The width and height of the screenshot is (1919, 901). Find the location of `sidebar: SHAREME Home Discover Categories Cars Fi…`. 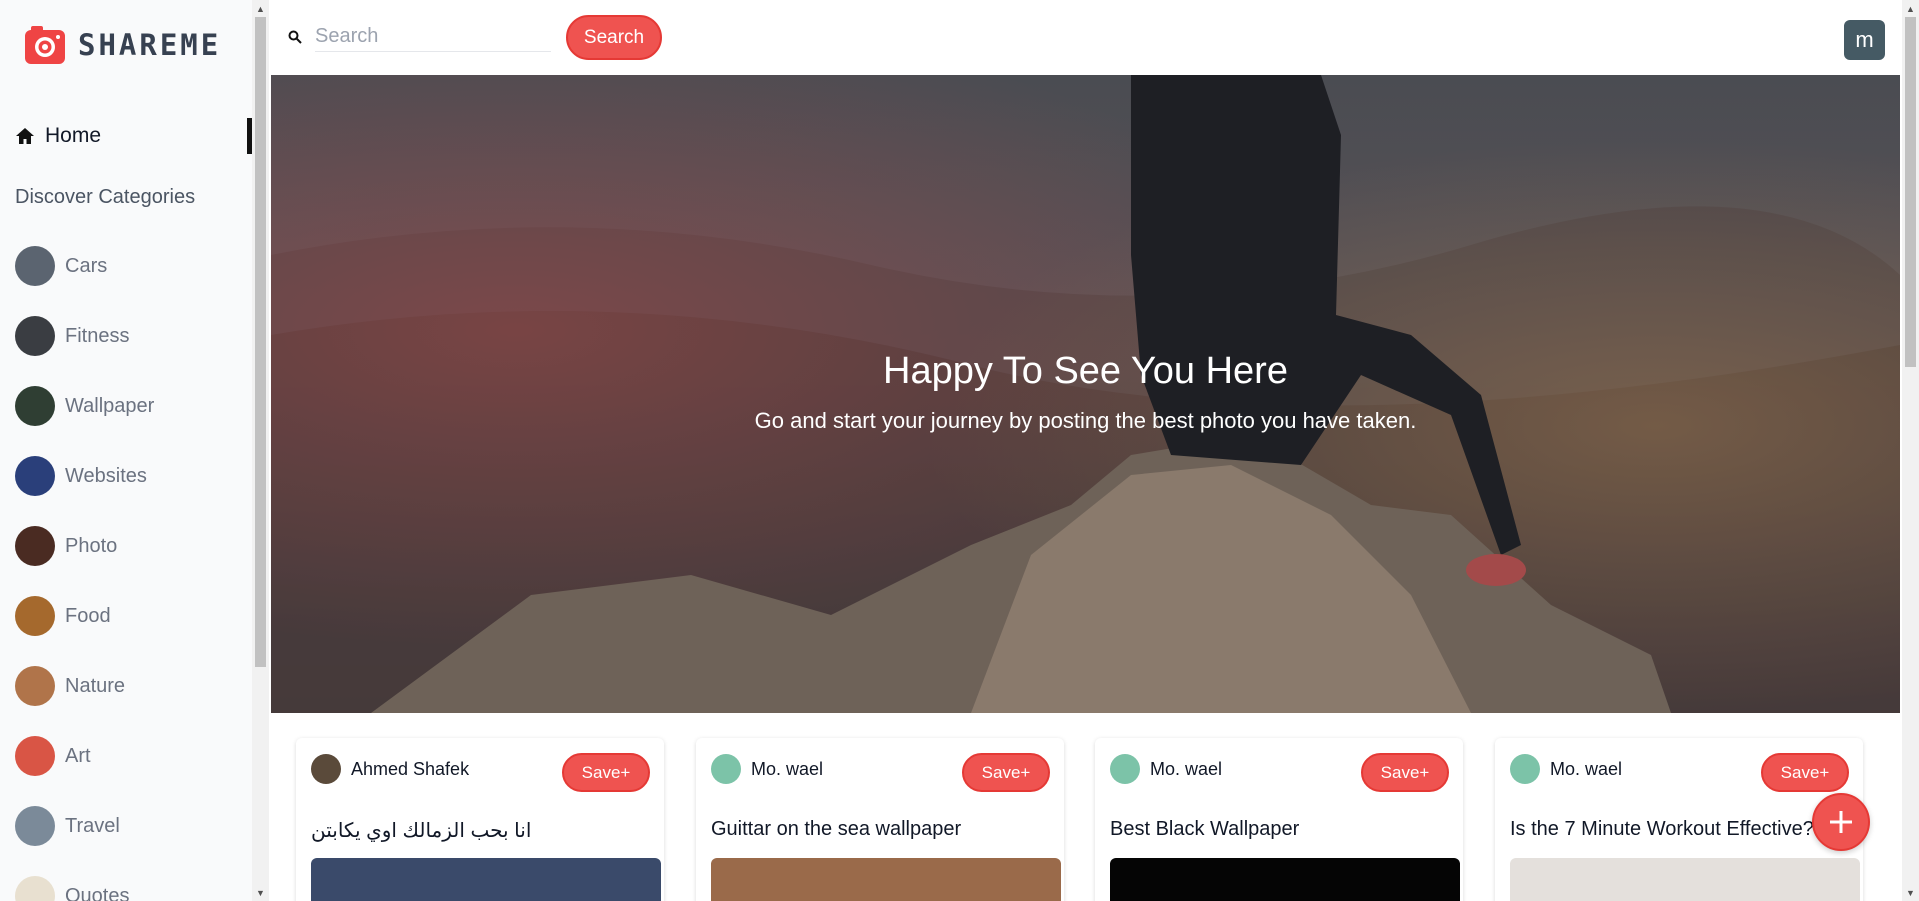

sidebar: SHAREME Home Discover Categories Cars Fi… is located at coordinates (126, 450).